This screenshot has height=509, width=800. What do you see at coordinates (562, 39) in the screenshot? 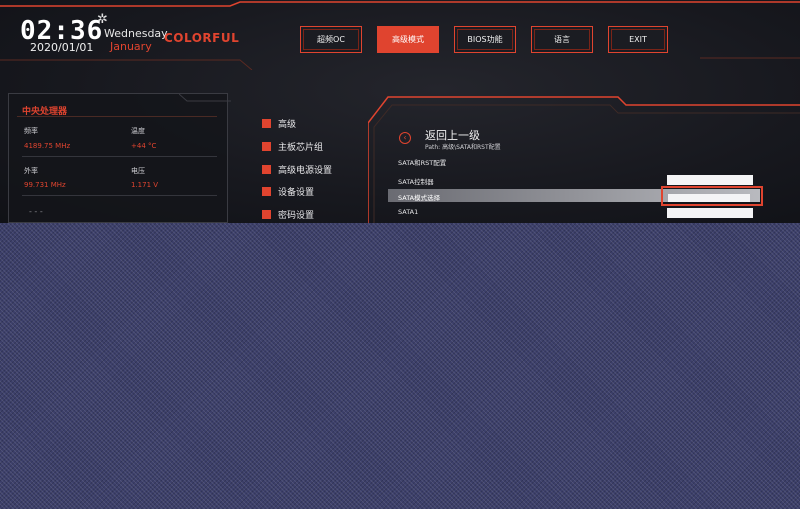
I see `nav-language-button: 语言` at bounding box center [562, 39].